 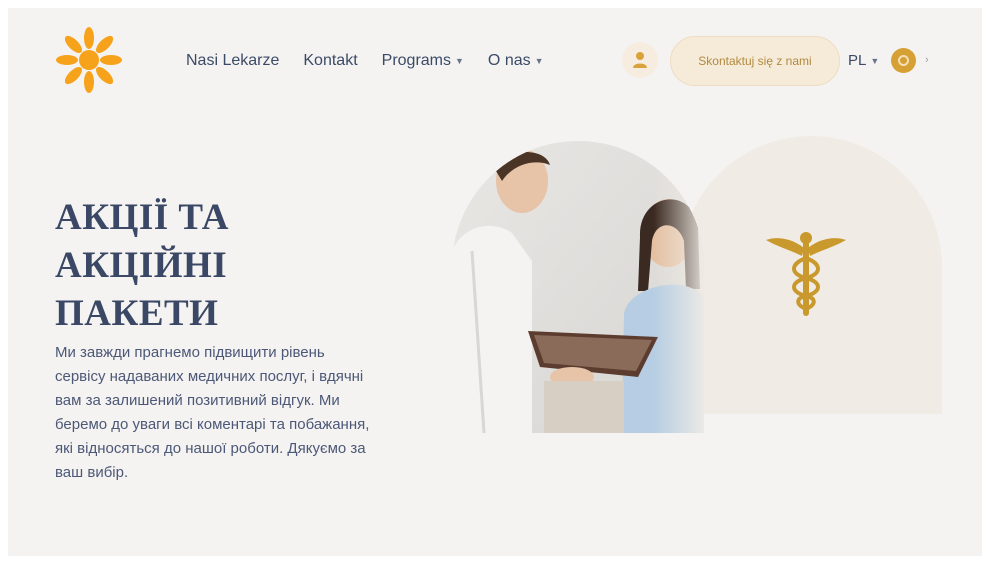 I want to click on nav-item-contact: Kontakt, so click(x=330, y=61).